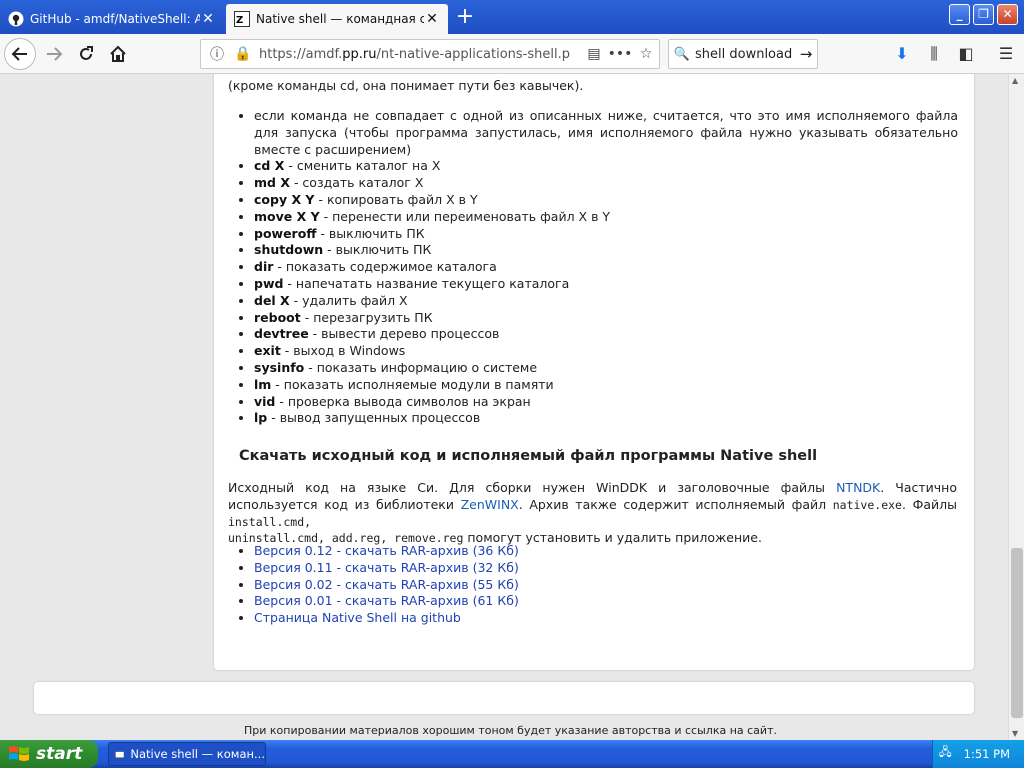  What do you see at coordinates (606, 183) in the screenshot?
I see `list-item: md X - создать каталог X` at bounding box center [606, 183].